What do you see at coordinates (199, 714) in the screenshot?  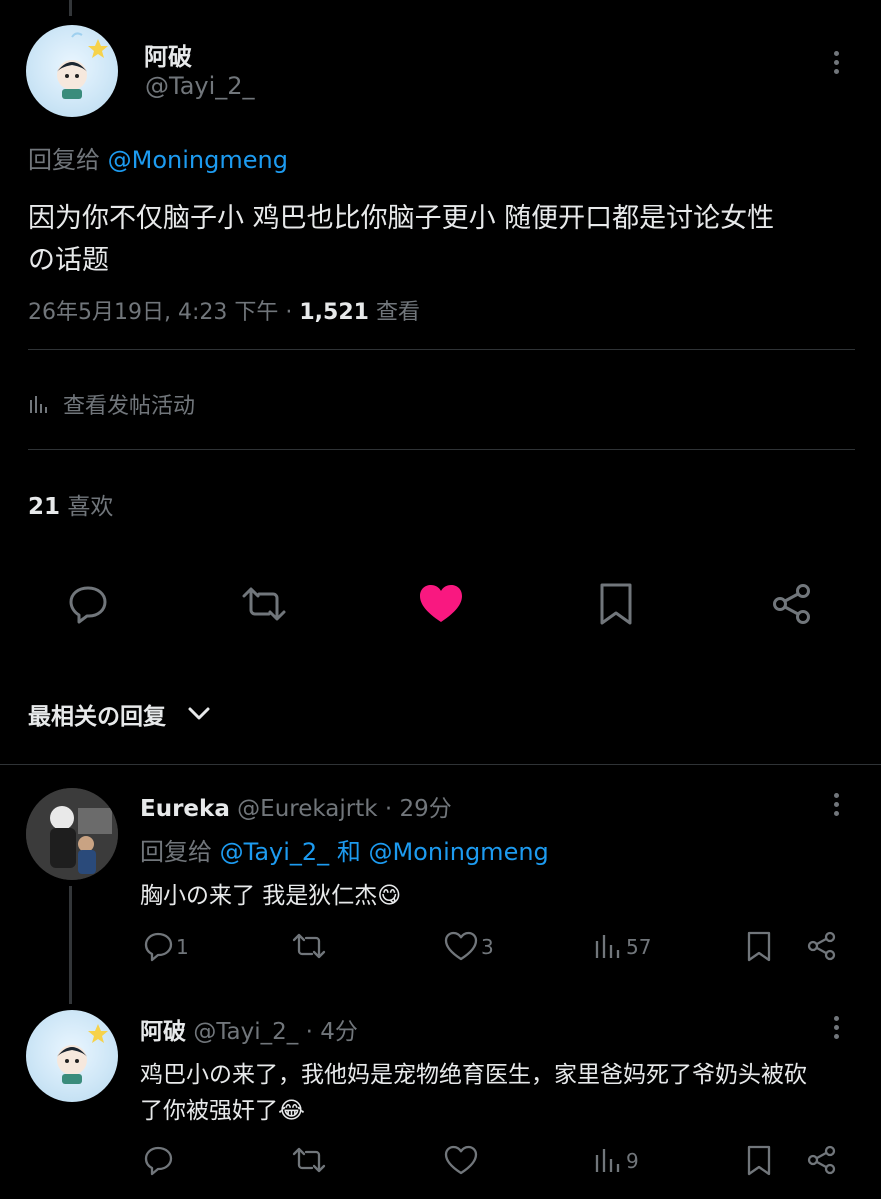 I see `chevron-down-icon` at bounding box center [199, 714].